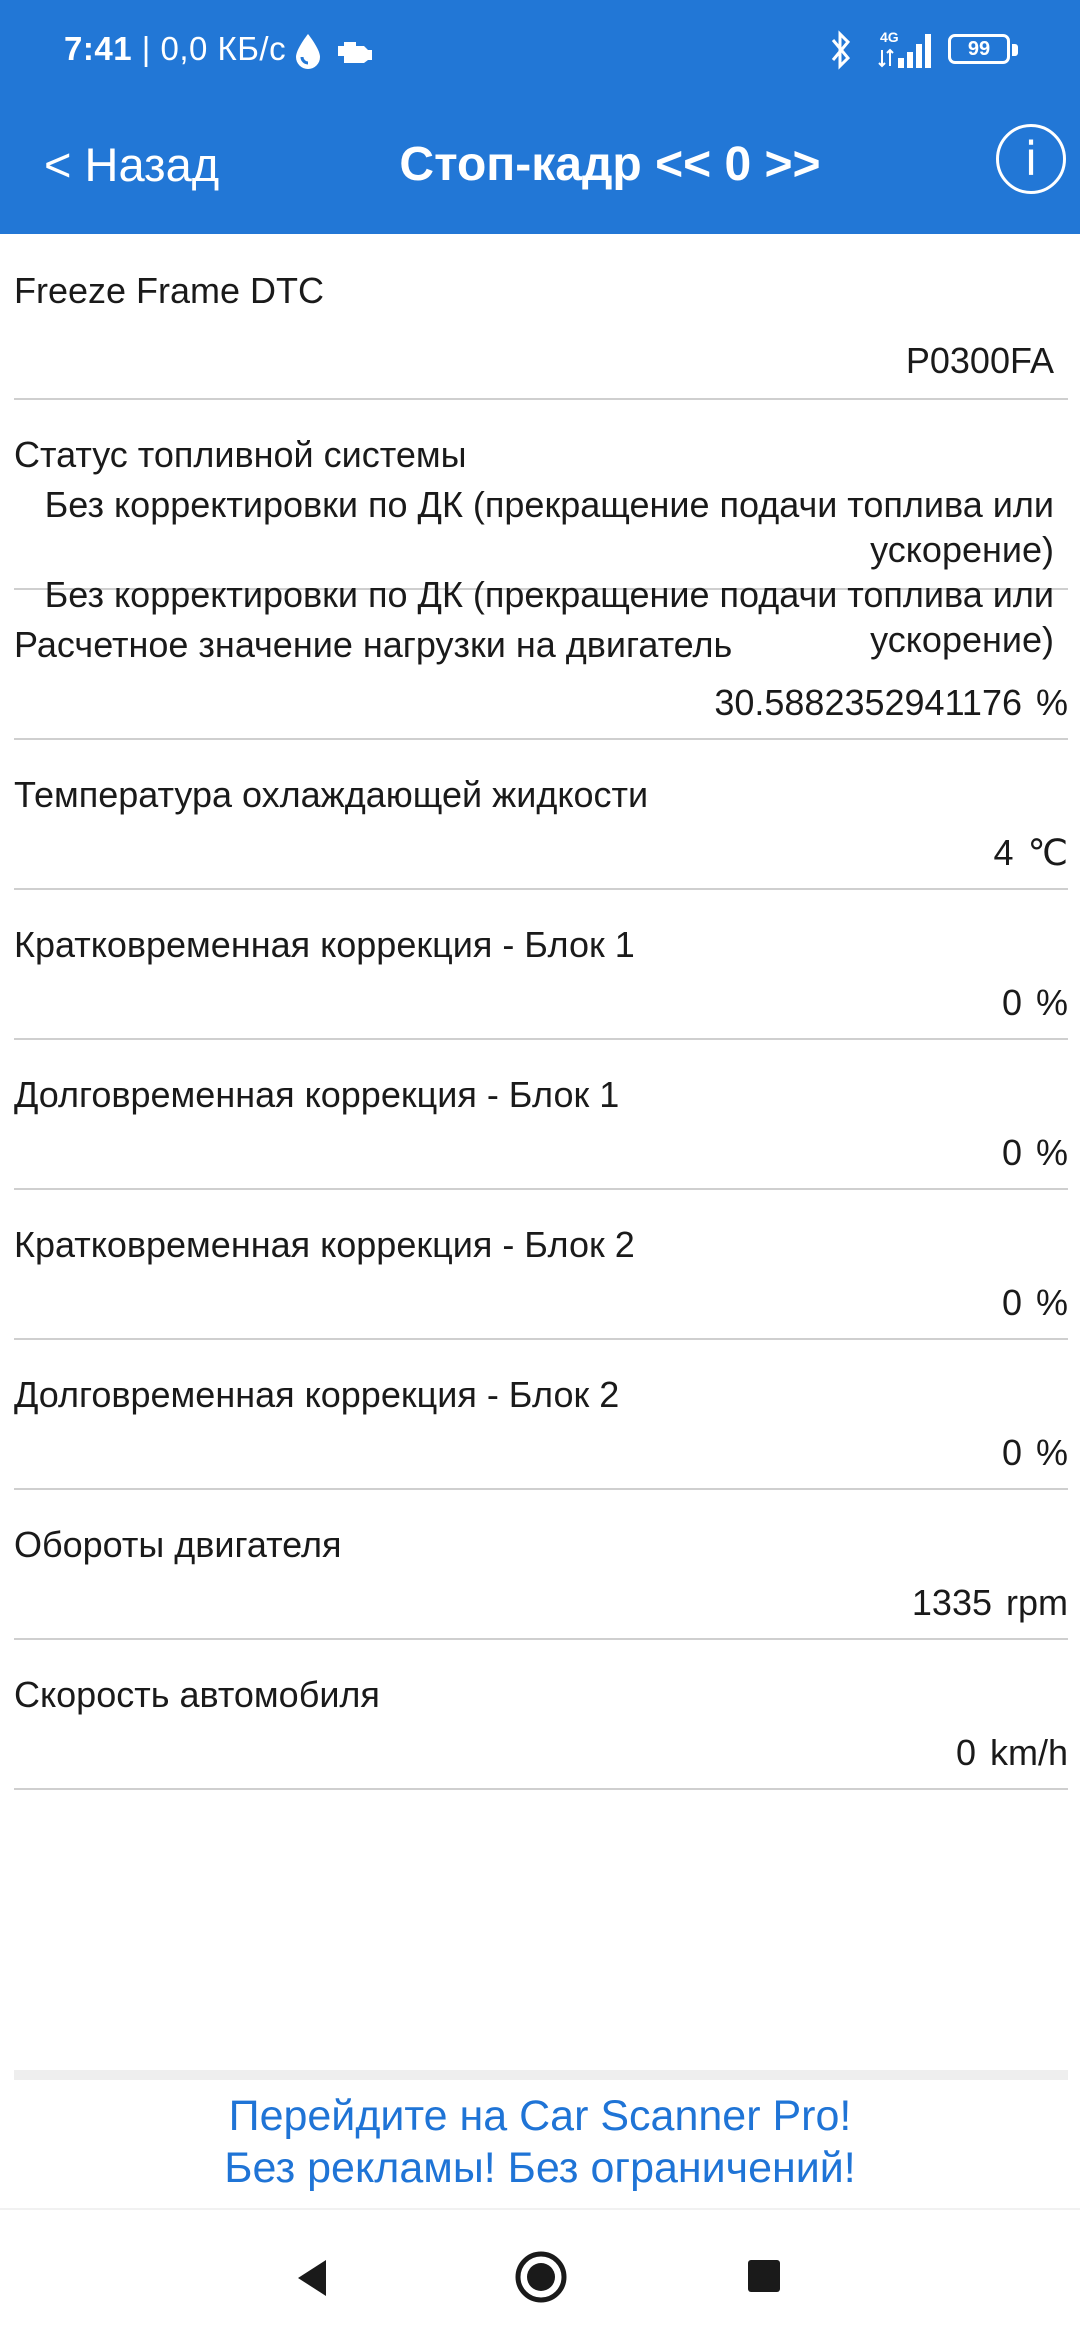 The image size is (1080, 2342). Describe the element at coordinates (317, 1394) in the screenshot. I see `row-label: Долговременная коррекция - Блок 2` at that location.